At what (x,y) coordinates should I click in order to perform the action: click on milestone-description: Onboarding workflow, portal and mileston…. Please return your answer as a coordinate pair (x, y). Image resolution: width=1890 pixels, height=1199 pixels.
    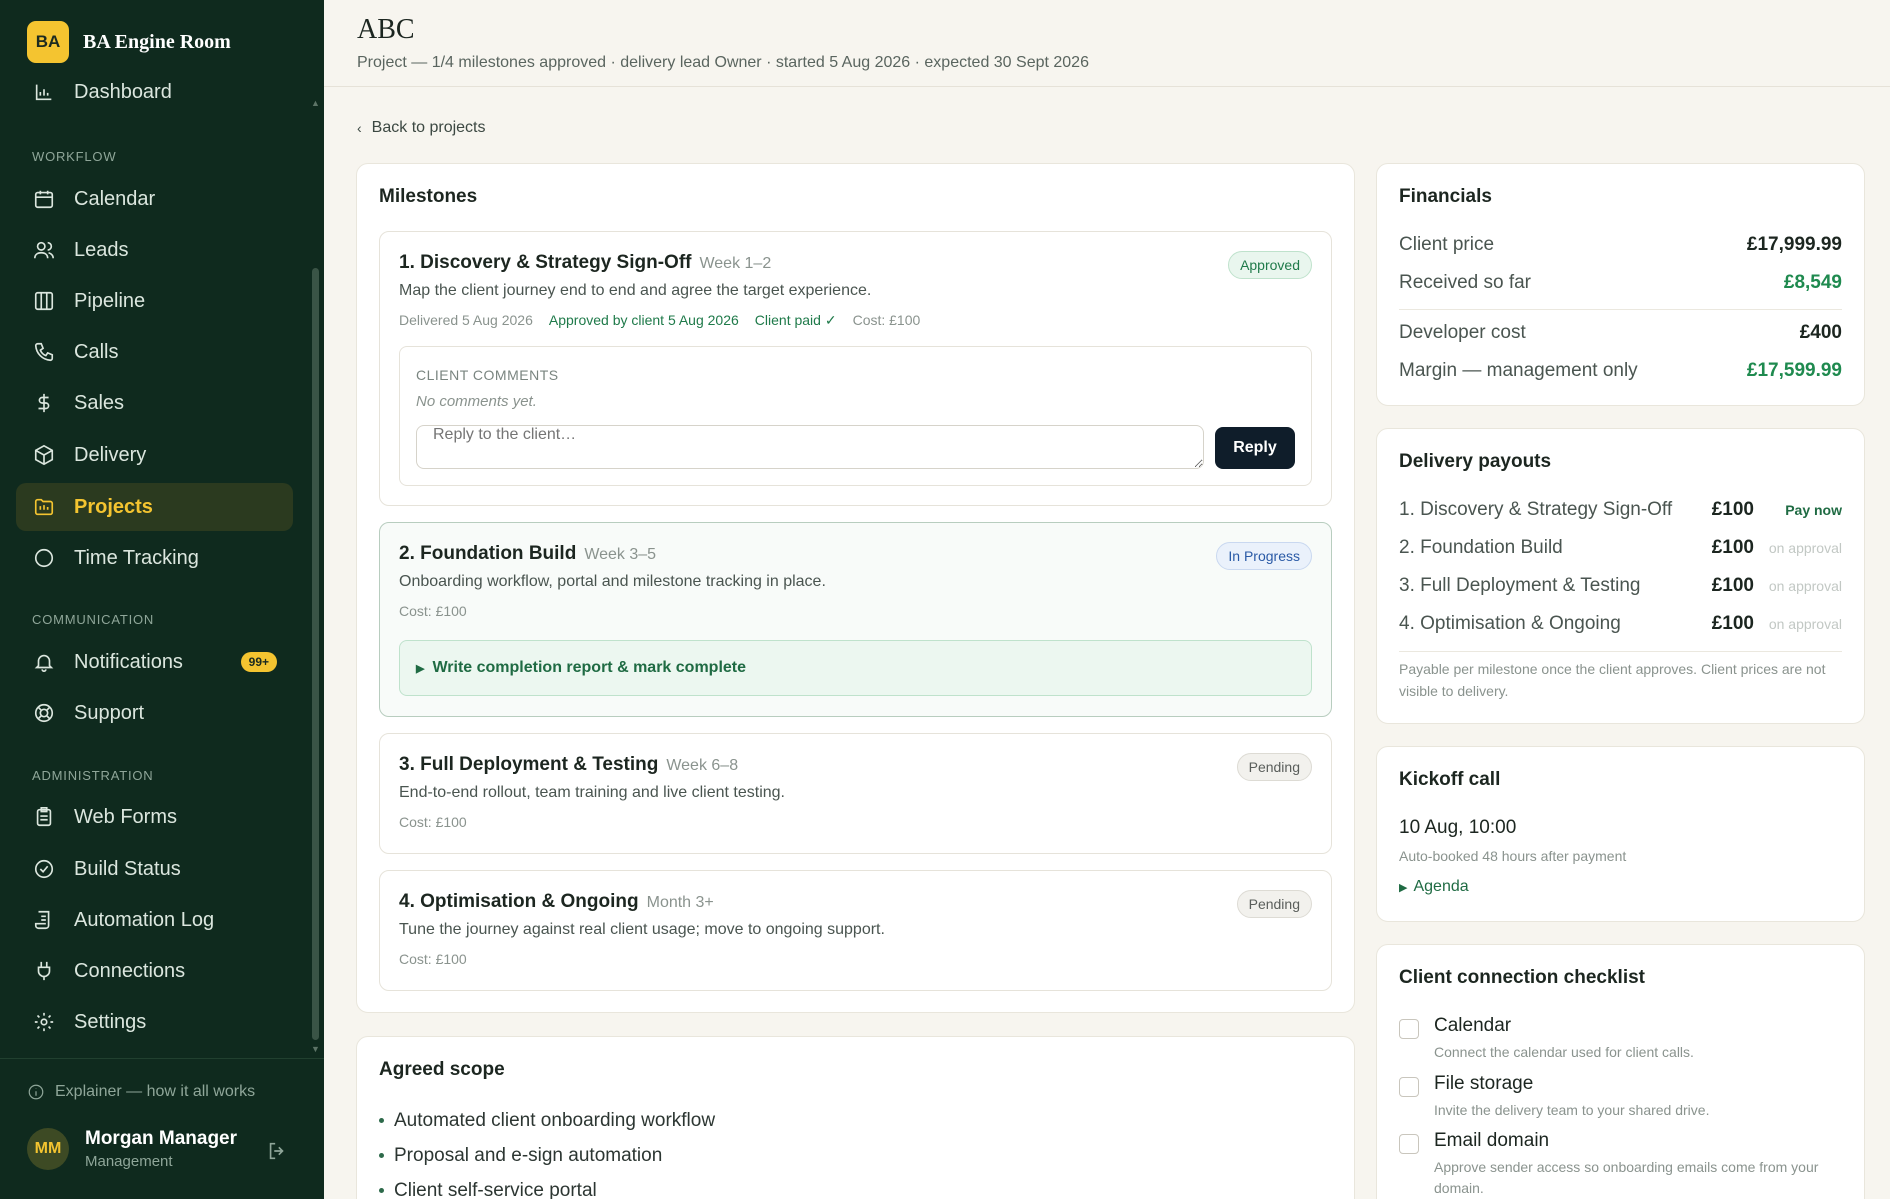
    Looking at the image, I should click on (612, 581).